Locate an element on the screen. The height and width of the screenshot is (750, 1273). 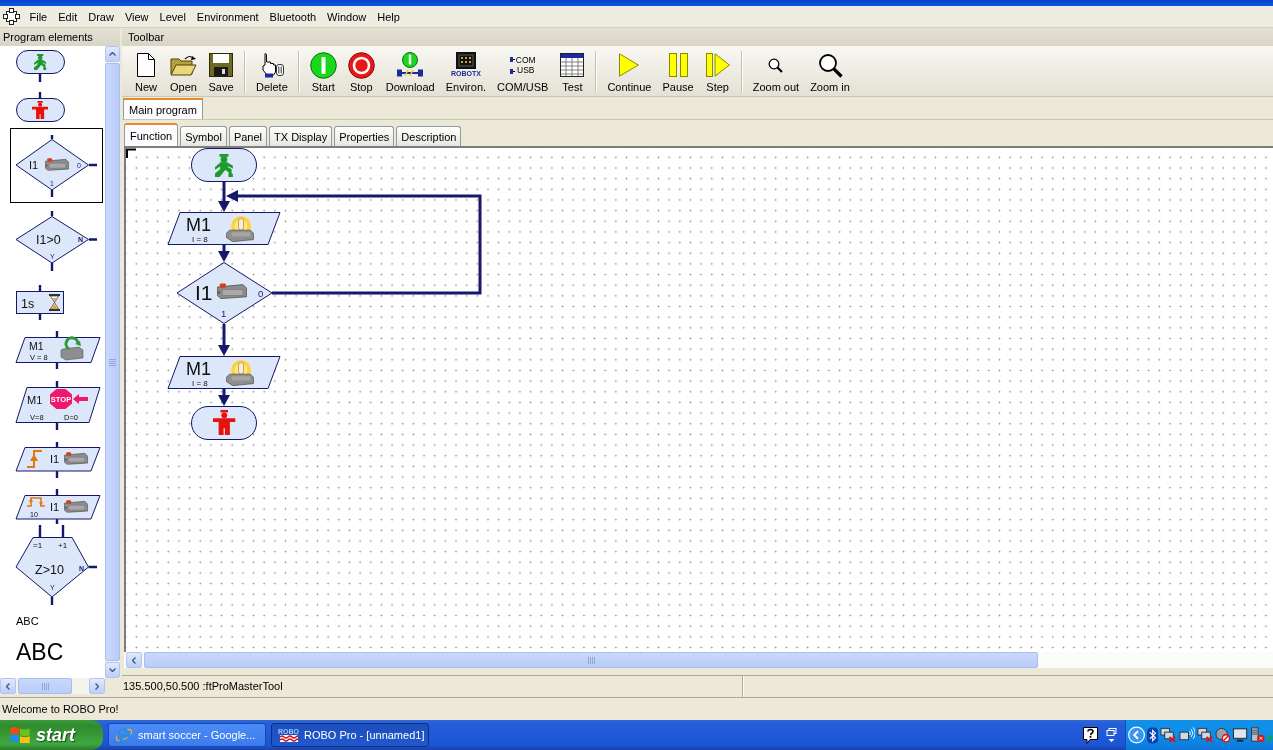
pause-button: Pause is located at coordinates (678, 72).